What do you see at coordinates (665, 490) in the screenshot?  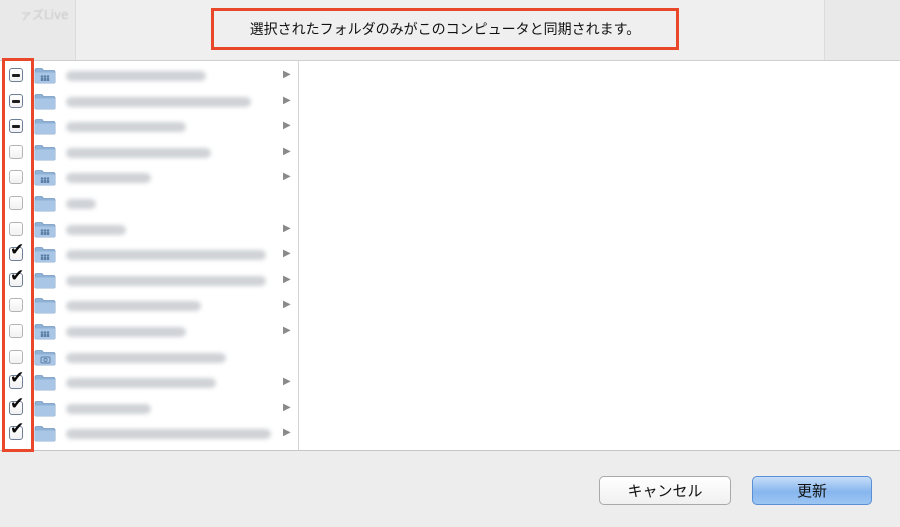 I see `cancel-button: キャンセル` at bounding box center [665, 490].